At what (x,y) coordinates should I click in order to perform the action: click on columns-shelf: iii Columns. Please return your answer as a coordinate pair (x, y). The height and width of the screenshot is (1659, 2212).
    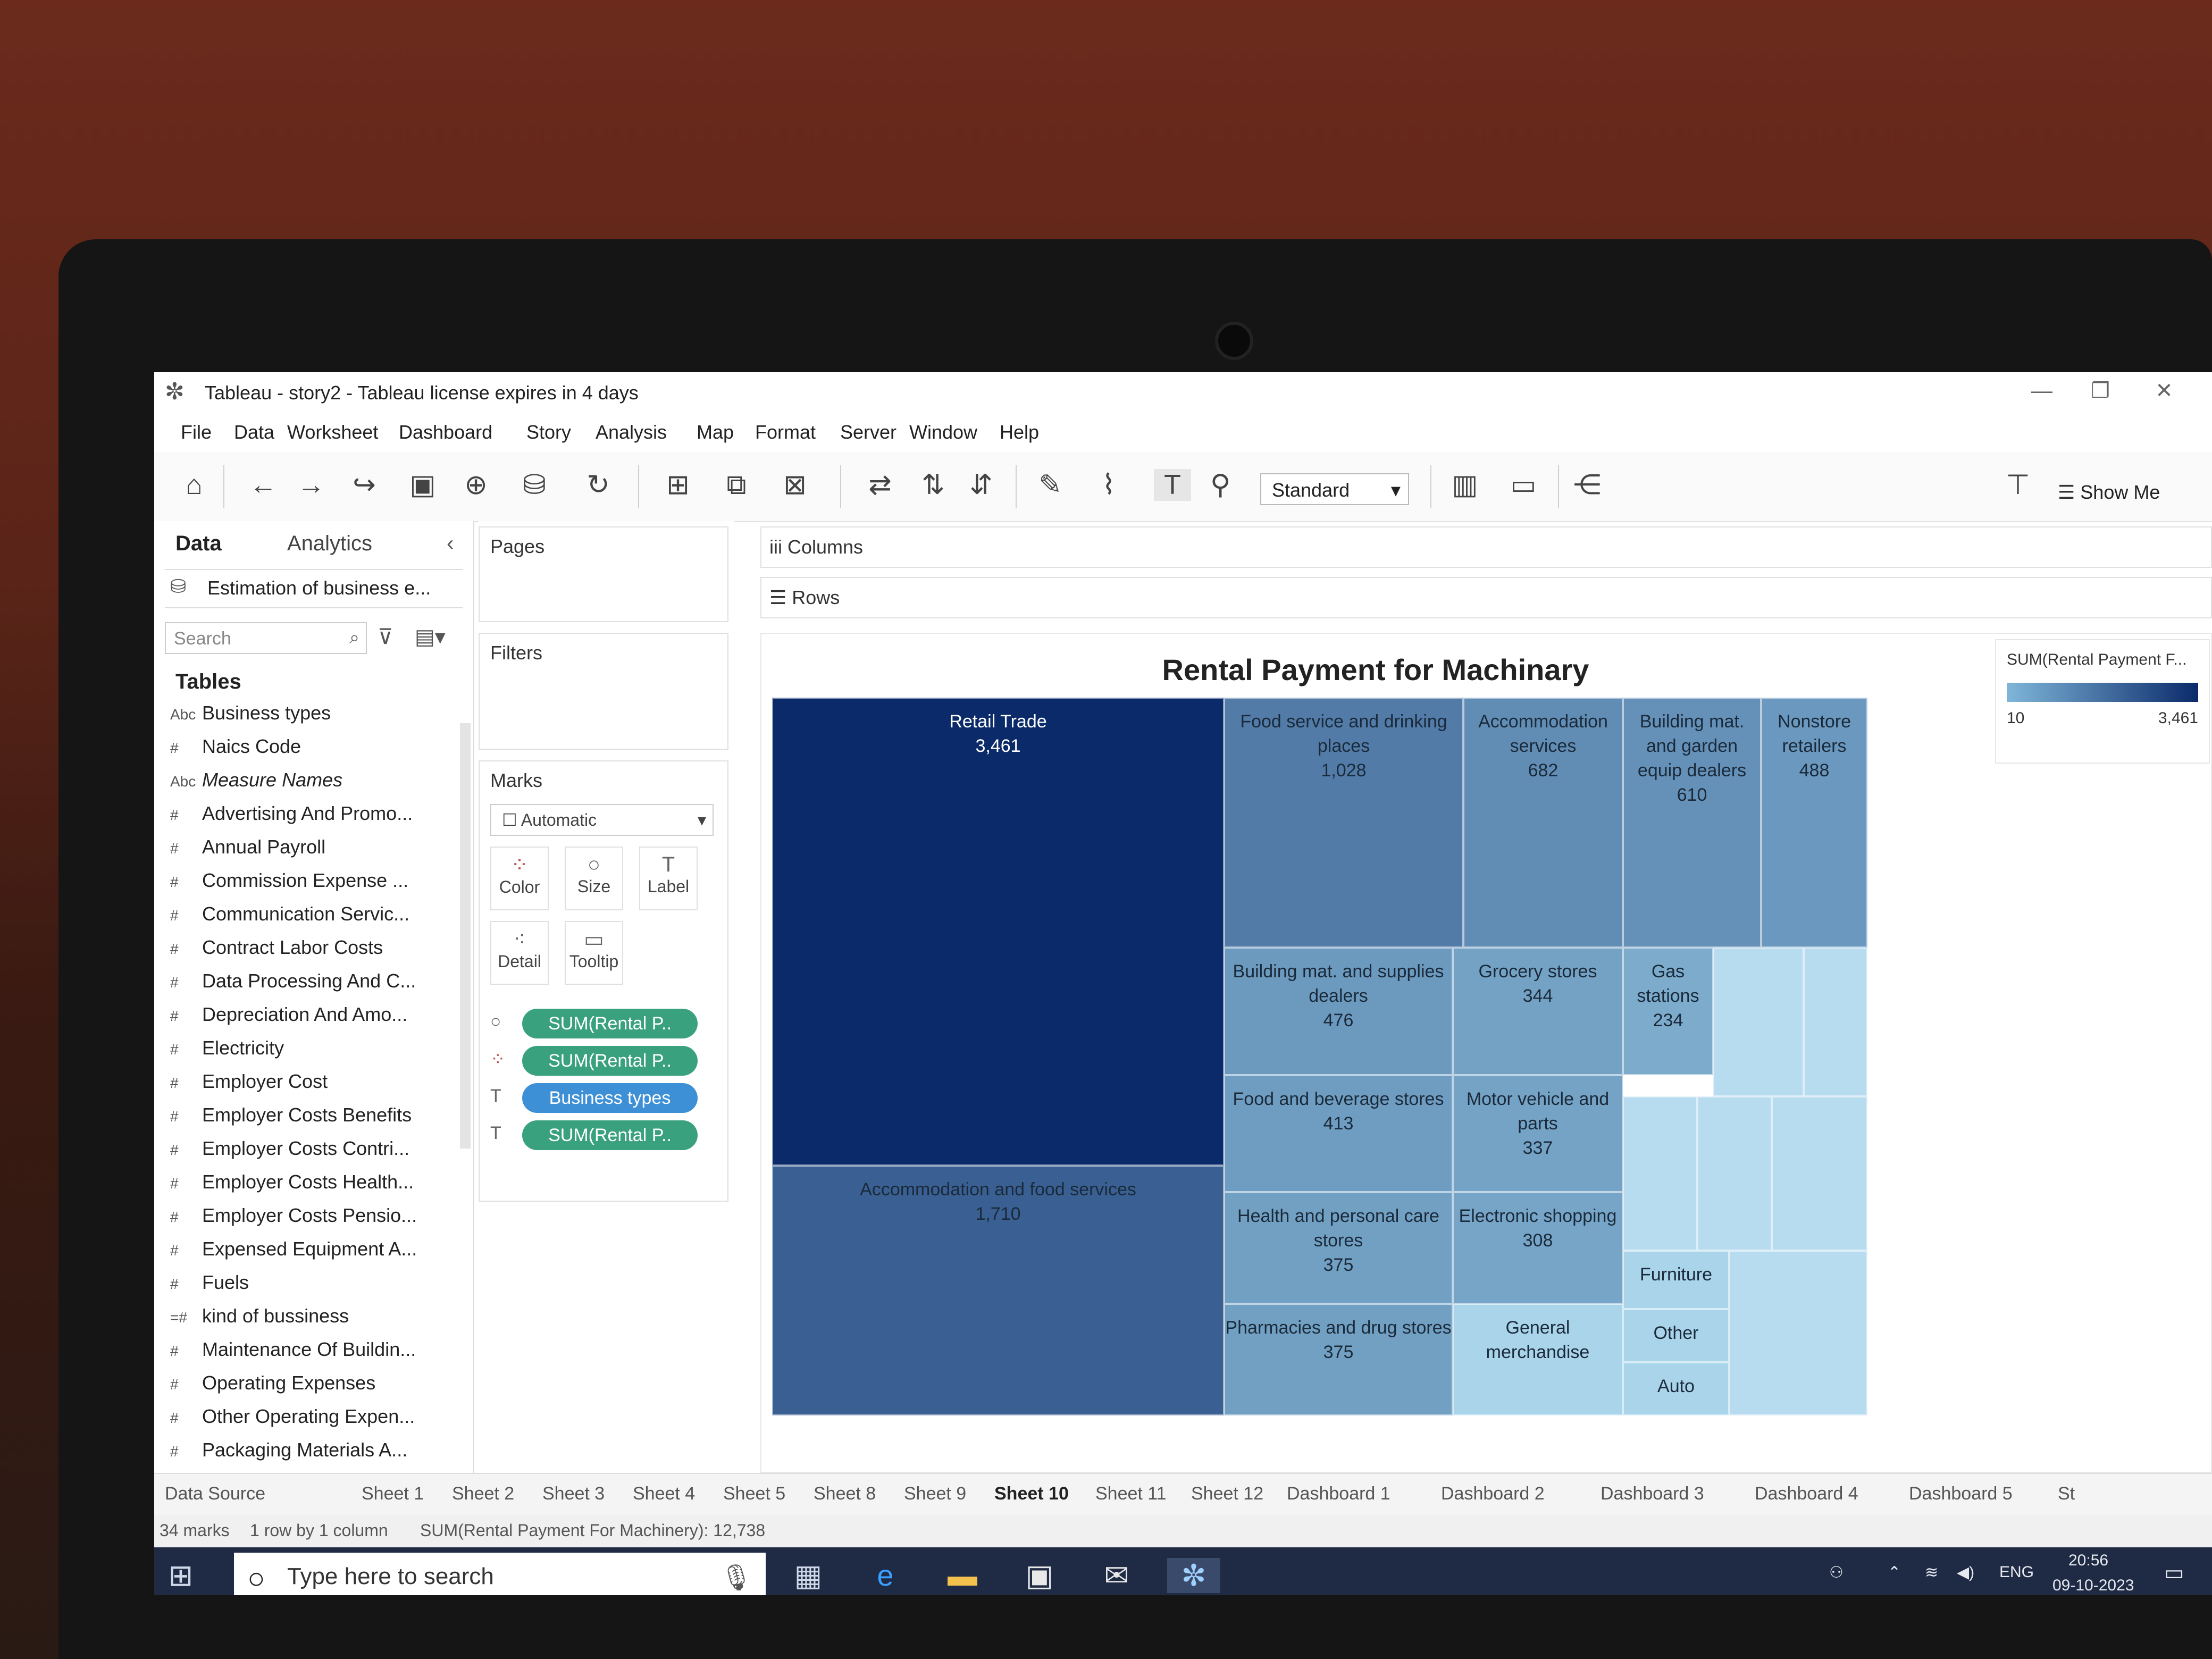
    Looking at the image, I should click on (1486, 547).